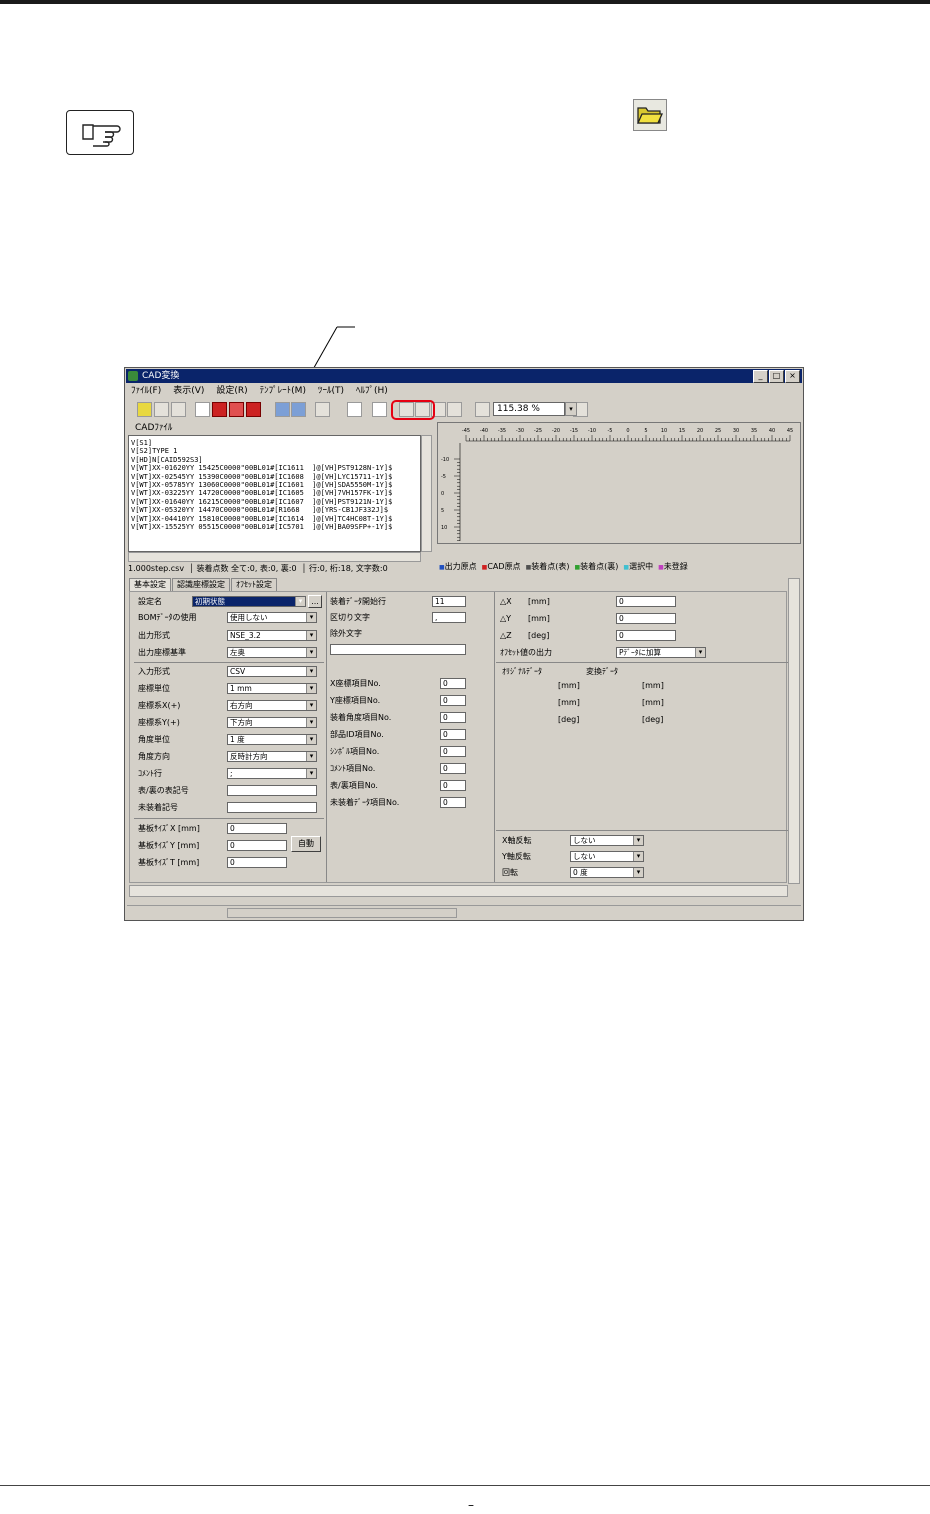 Image resolution: width=930 pixels, height=1514 pixels. Describe the element at coordinates (272, 722) in the screenshot. I see `coord-y-select: 下方向` at that location.